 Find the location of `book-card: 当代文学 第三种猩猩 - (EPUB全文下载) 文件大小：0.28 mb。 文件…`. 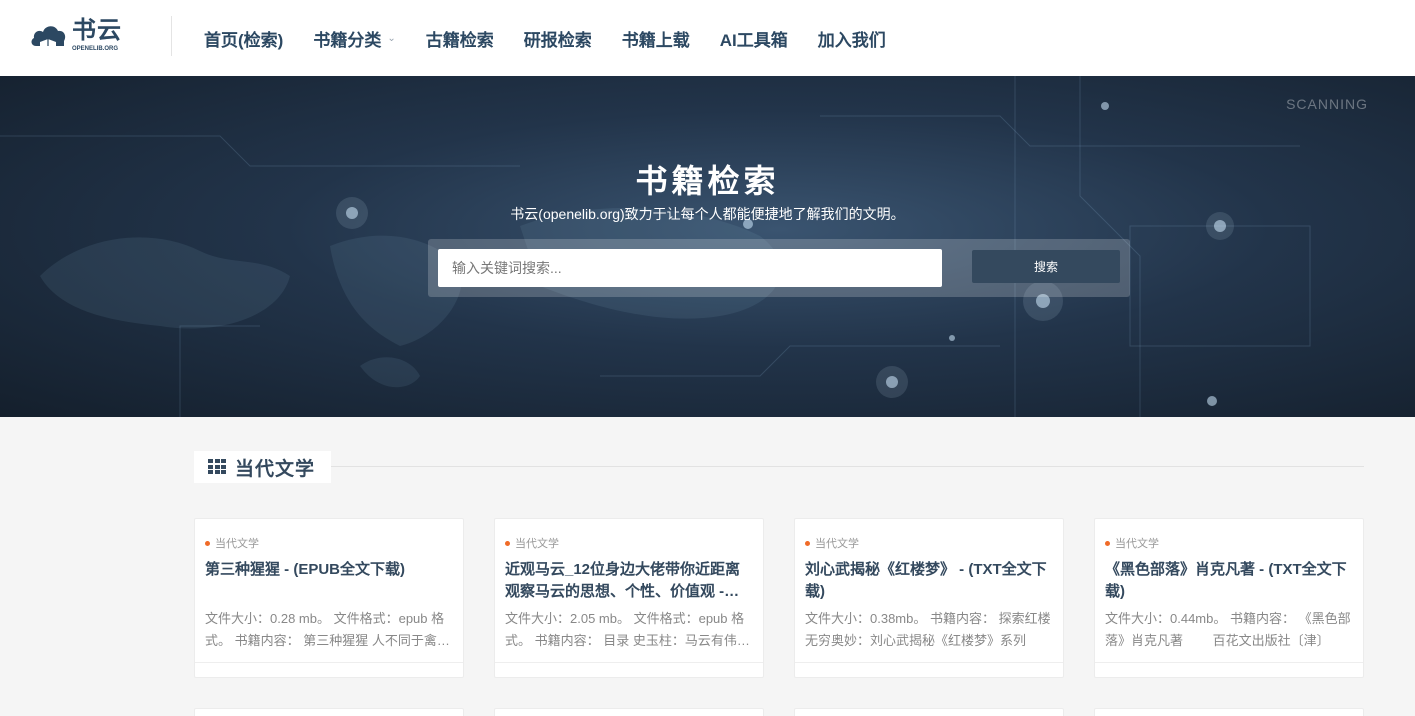

book-card: 当代文学 第三种猩猩 - (EPUB全文下载) 文件大小：0.28 mb。 文件… is located at coordinates (329, 598).